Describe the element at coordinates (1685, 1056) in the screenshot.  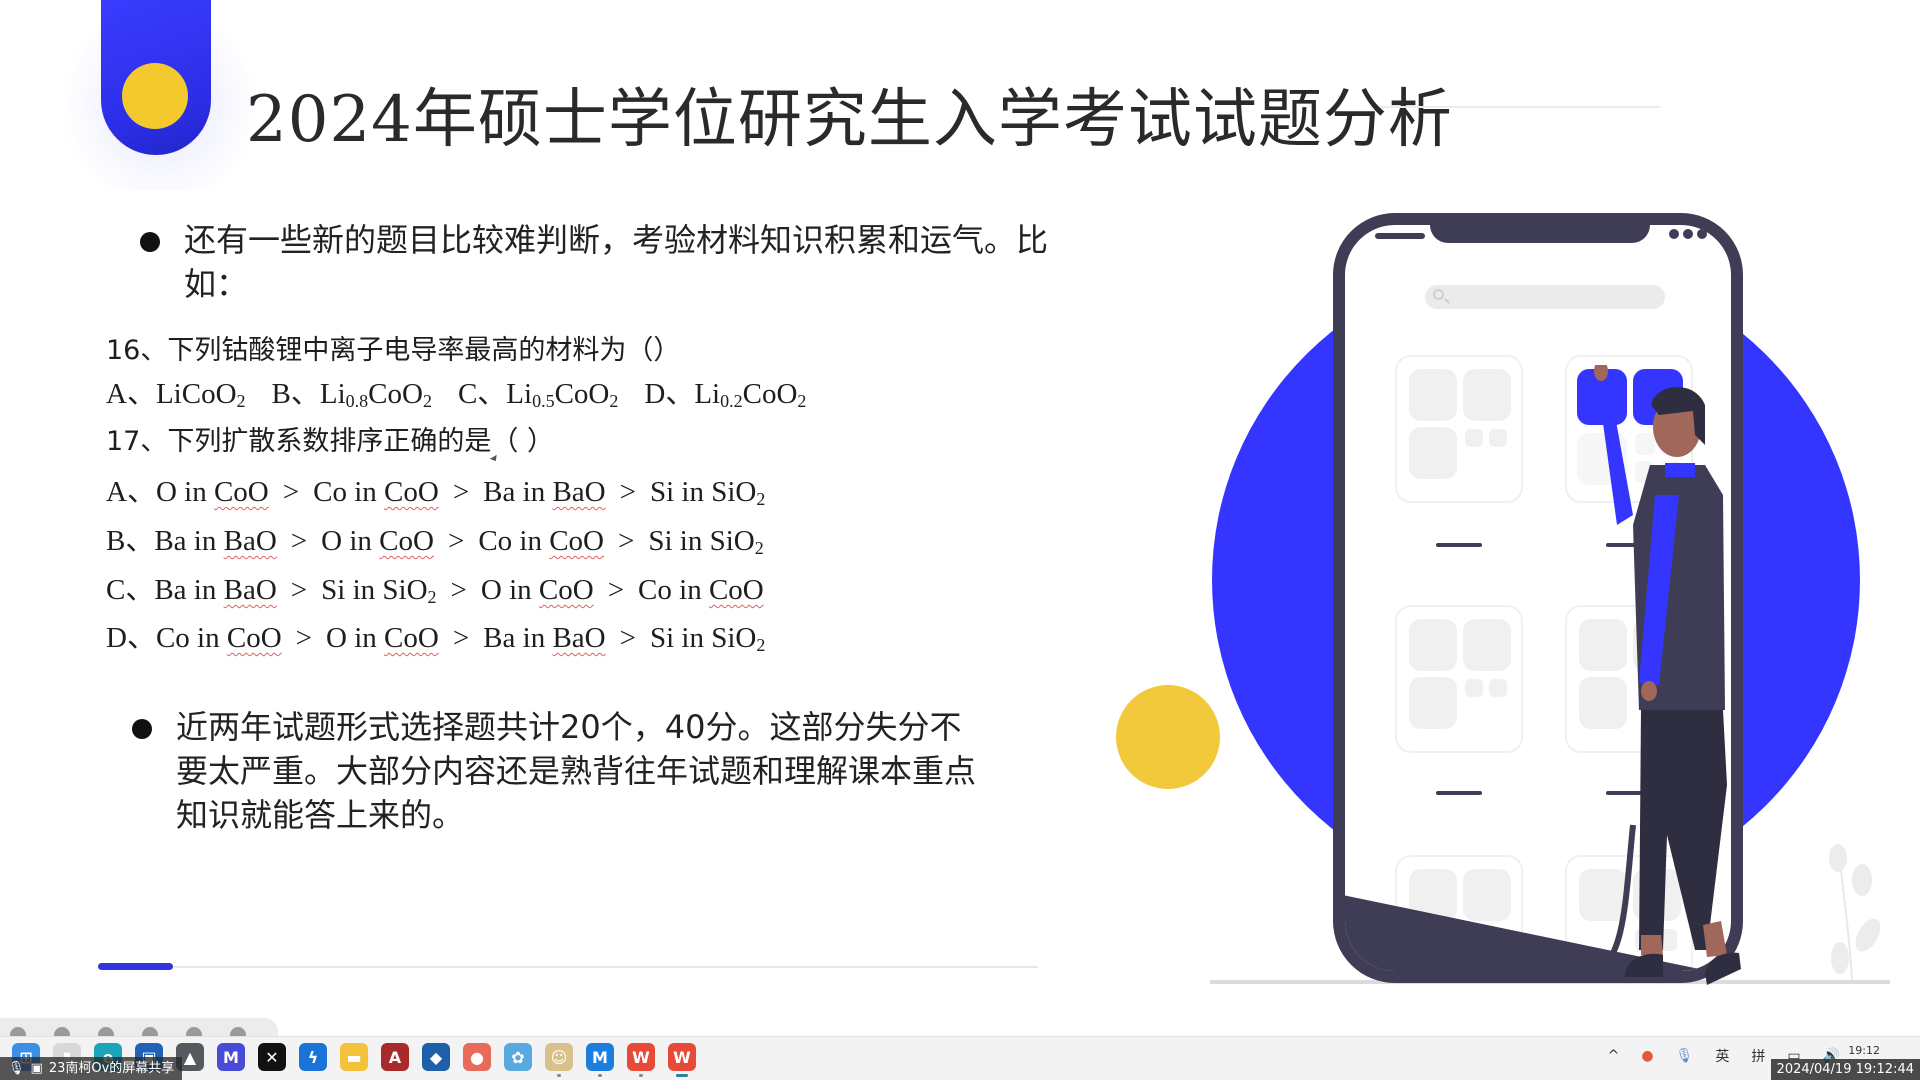
I see `microphone-tray-icon: 🎙` at that location.